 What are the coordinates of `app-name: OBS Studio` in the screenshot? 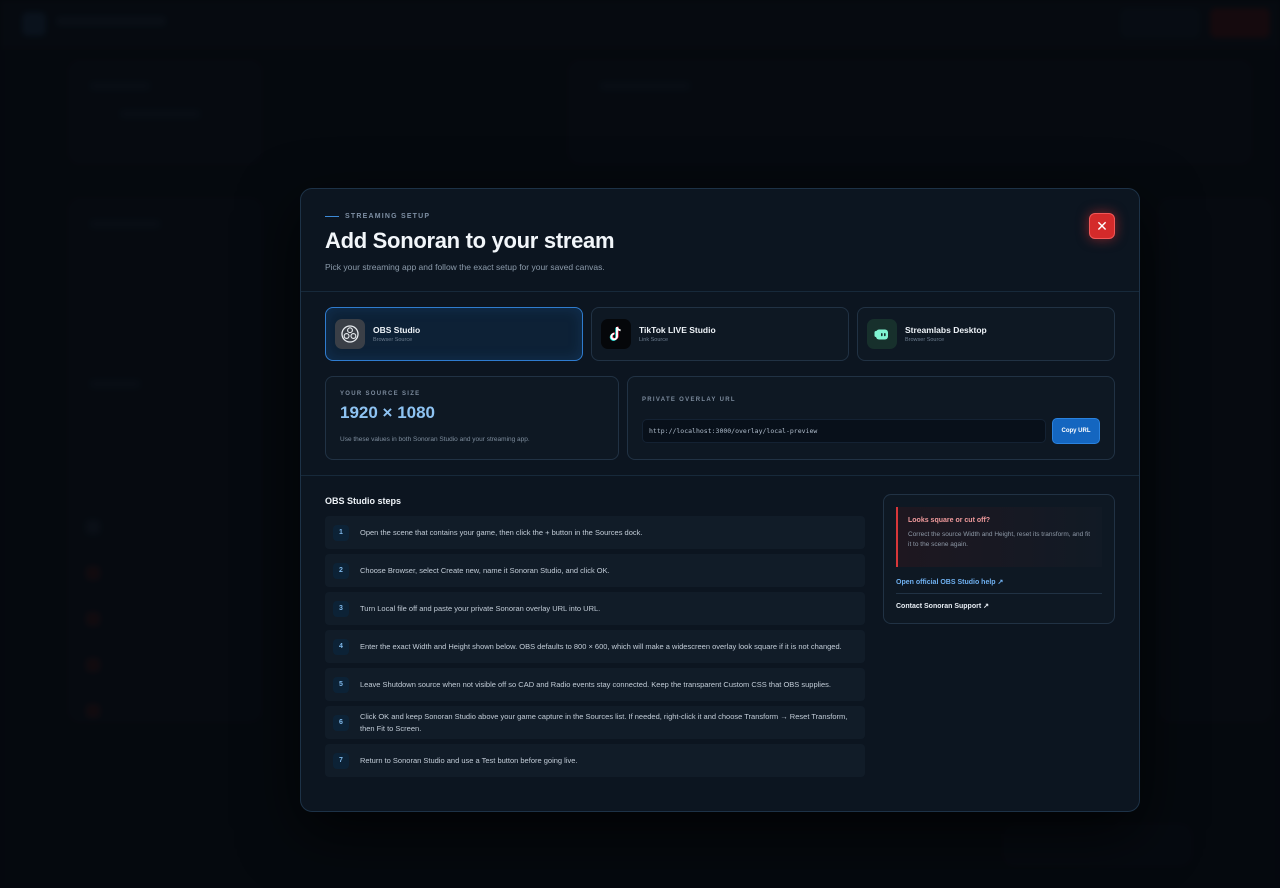 It's located at (397, 330).